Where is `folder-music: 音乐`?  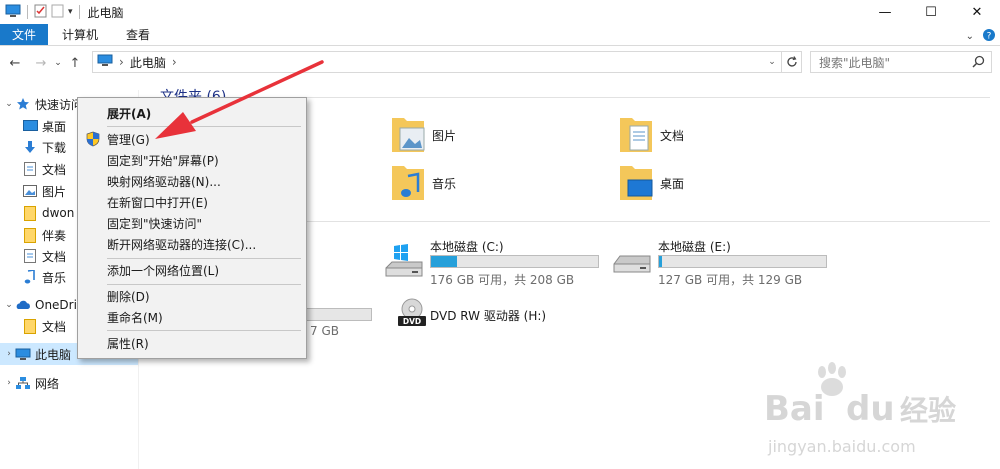
folder-music: 音乐 is located at coordinates (423, 183).